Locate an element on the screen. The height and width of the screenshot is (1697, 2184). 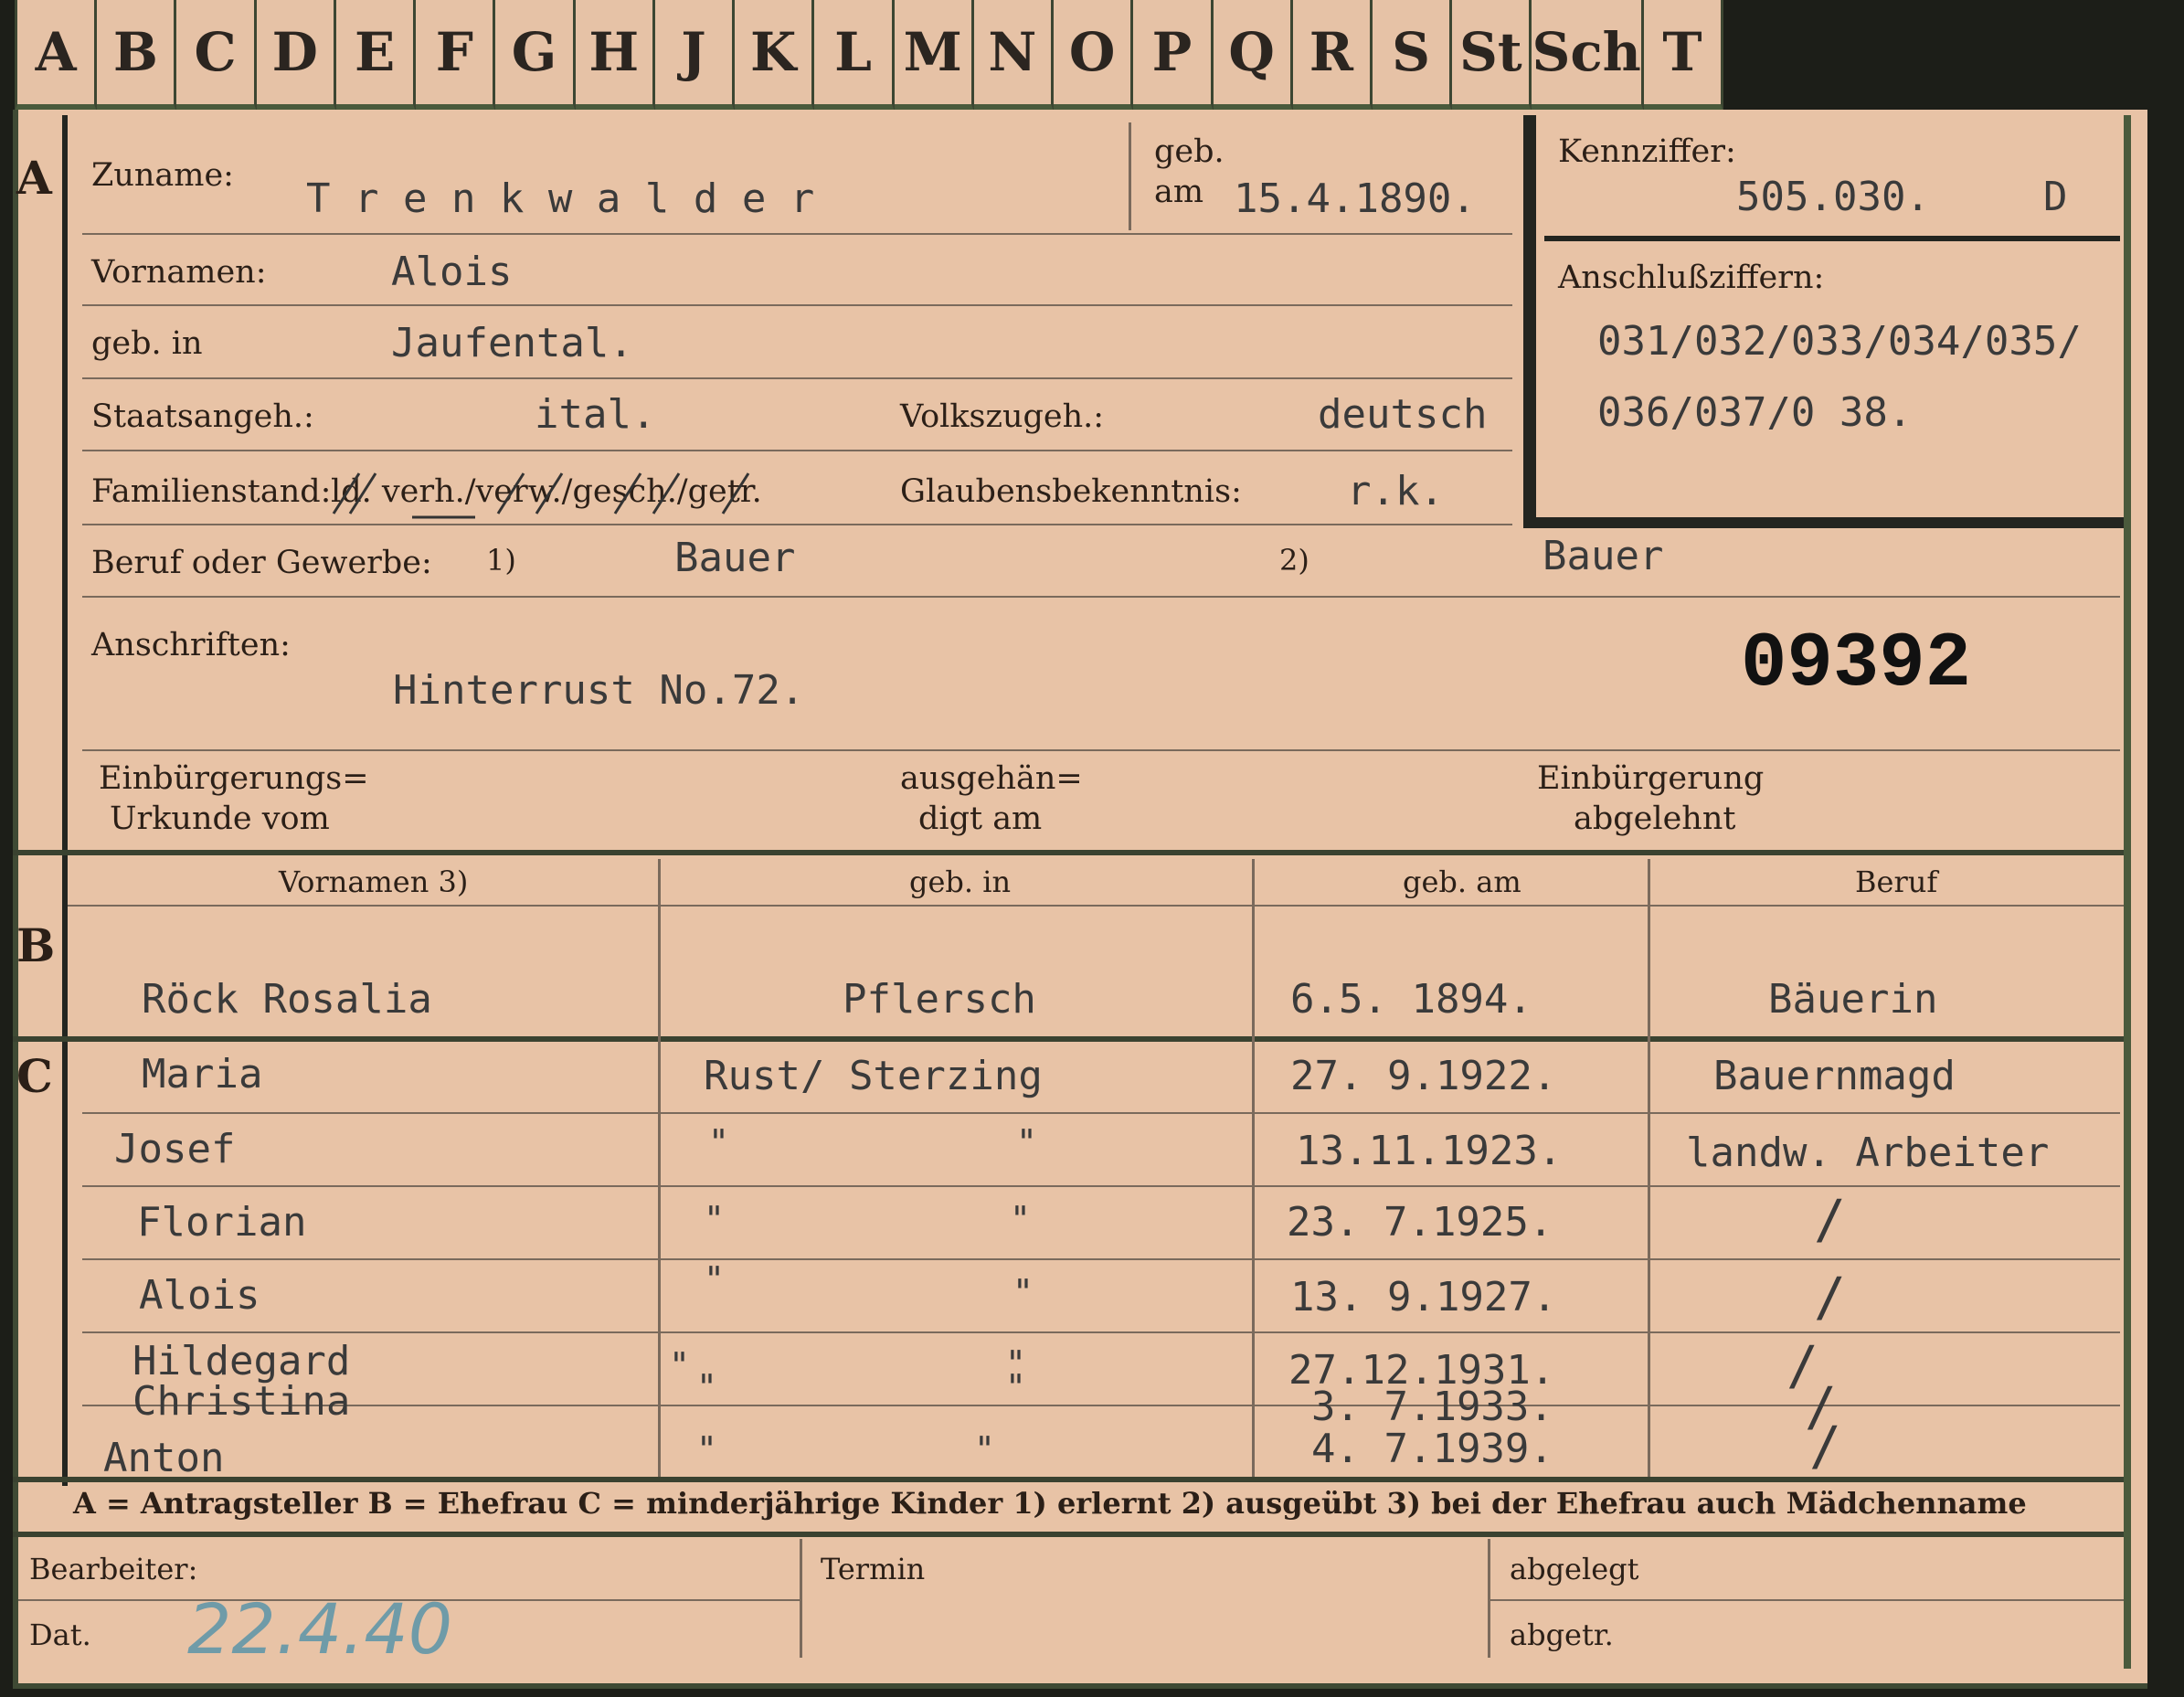
index-tab: G is located at coordinates (536, 55).